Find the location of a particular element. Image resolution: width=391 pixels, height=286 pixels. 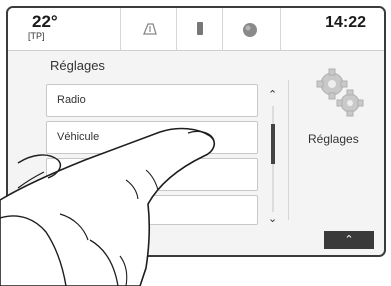

traffic-program-indicator: [TP] is located at coordinates (36, 36).